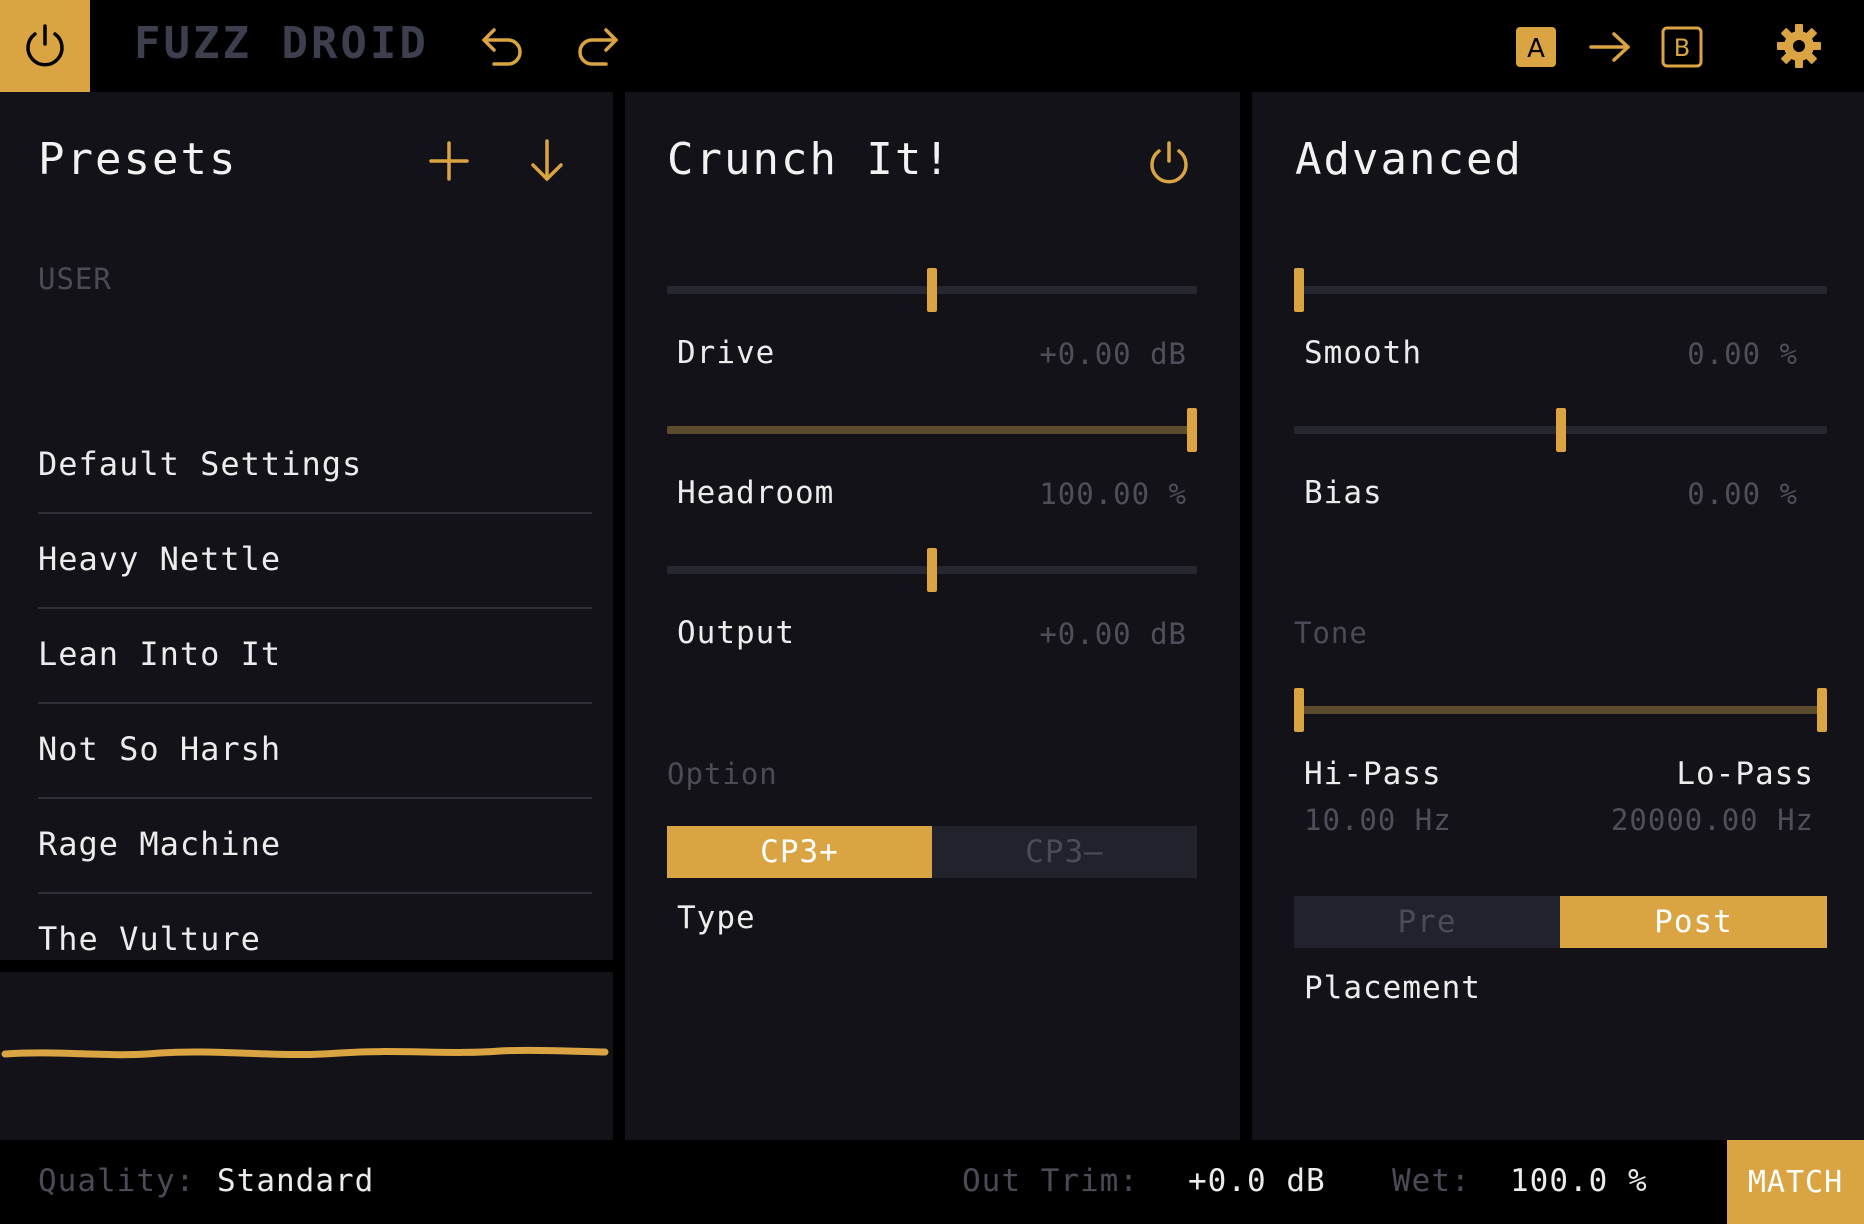 This screenshot has height=1224, width=1864. I want to click on ab-a-icon: A, so click(1536, 47).